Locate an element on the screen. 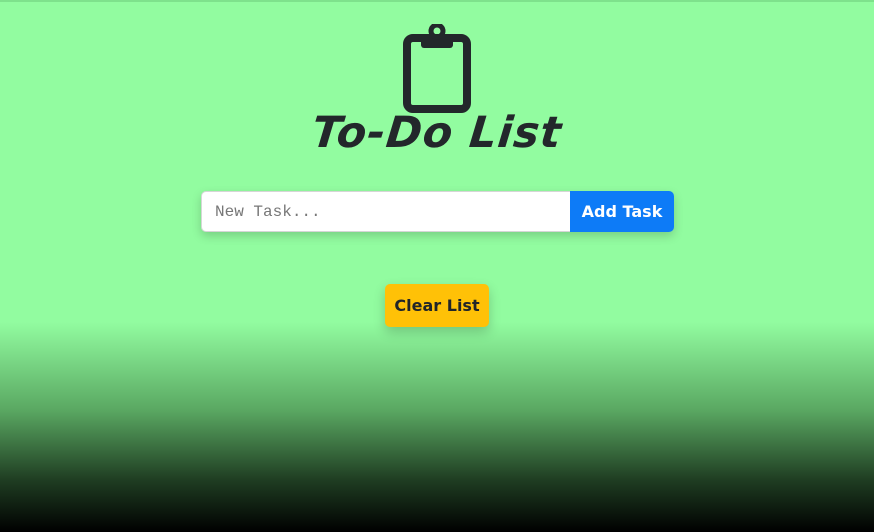  new-task-input is located at coordinates (385, 211).